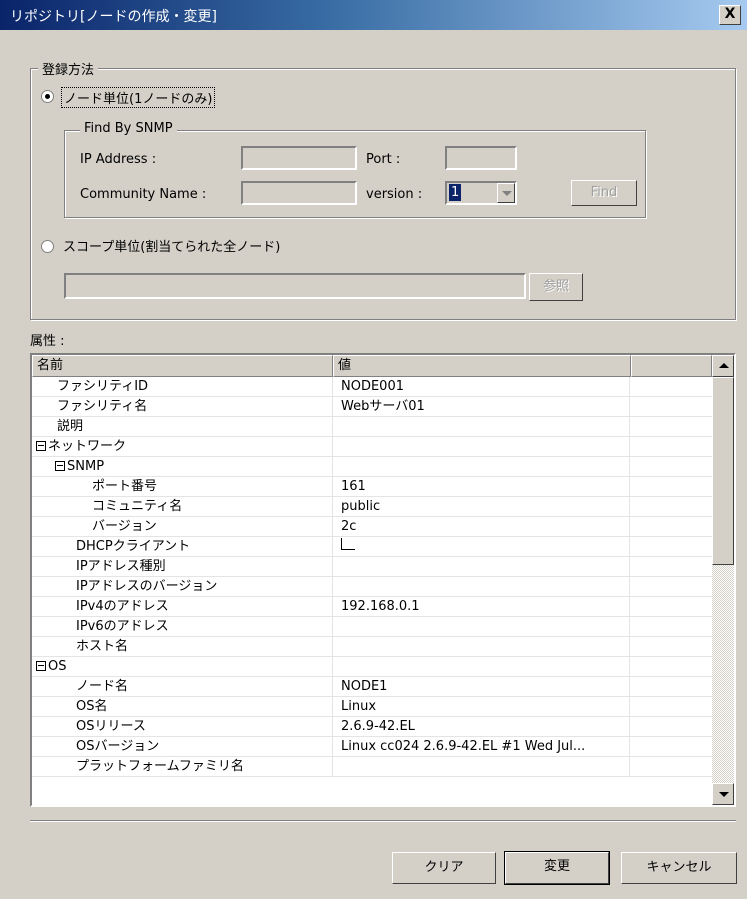 Image resolution: width=747 pixels, height=899 pixels. I want to click on table-row: OS名 Linux, so click(372, 707).